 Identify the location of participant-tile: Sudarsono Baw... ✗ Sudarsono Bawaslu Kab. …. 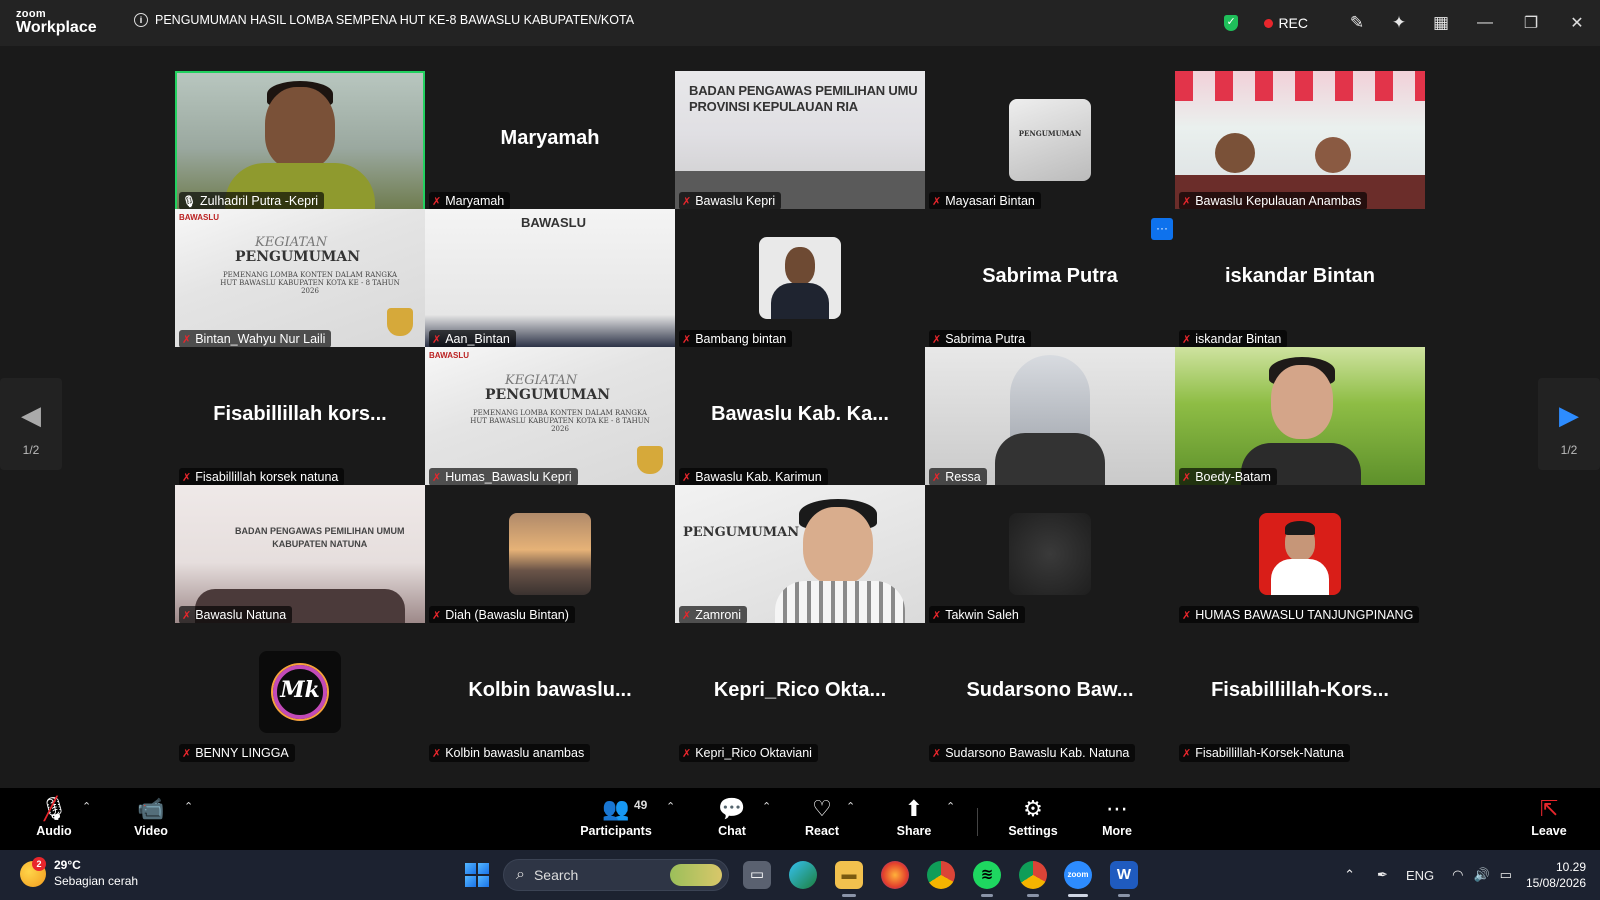
(1050, 693).